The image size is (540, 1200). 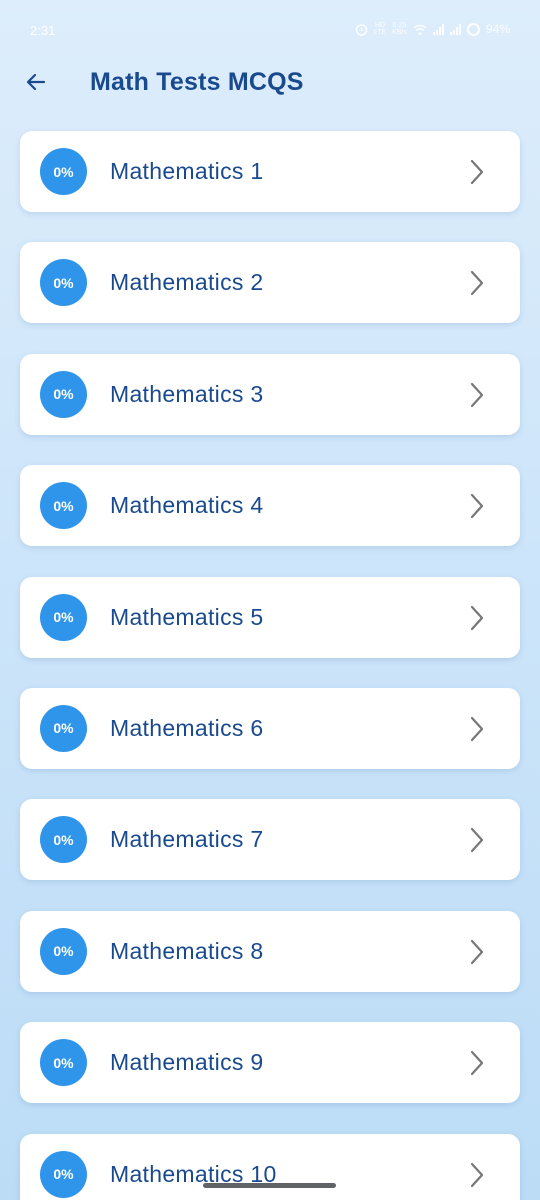 What do you see at coordinates (270, 283) in the screenshot?
I see `test-item-2: 0% Mathematics 2` at bounding box center [270, 283].